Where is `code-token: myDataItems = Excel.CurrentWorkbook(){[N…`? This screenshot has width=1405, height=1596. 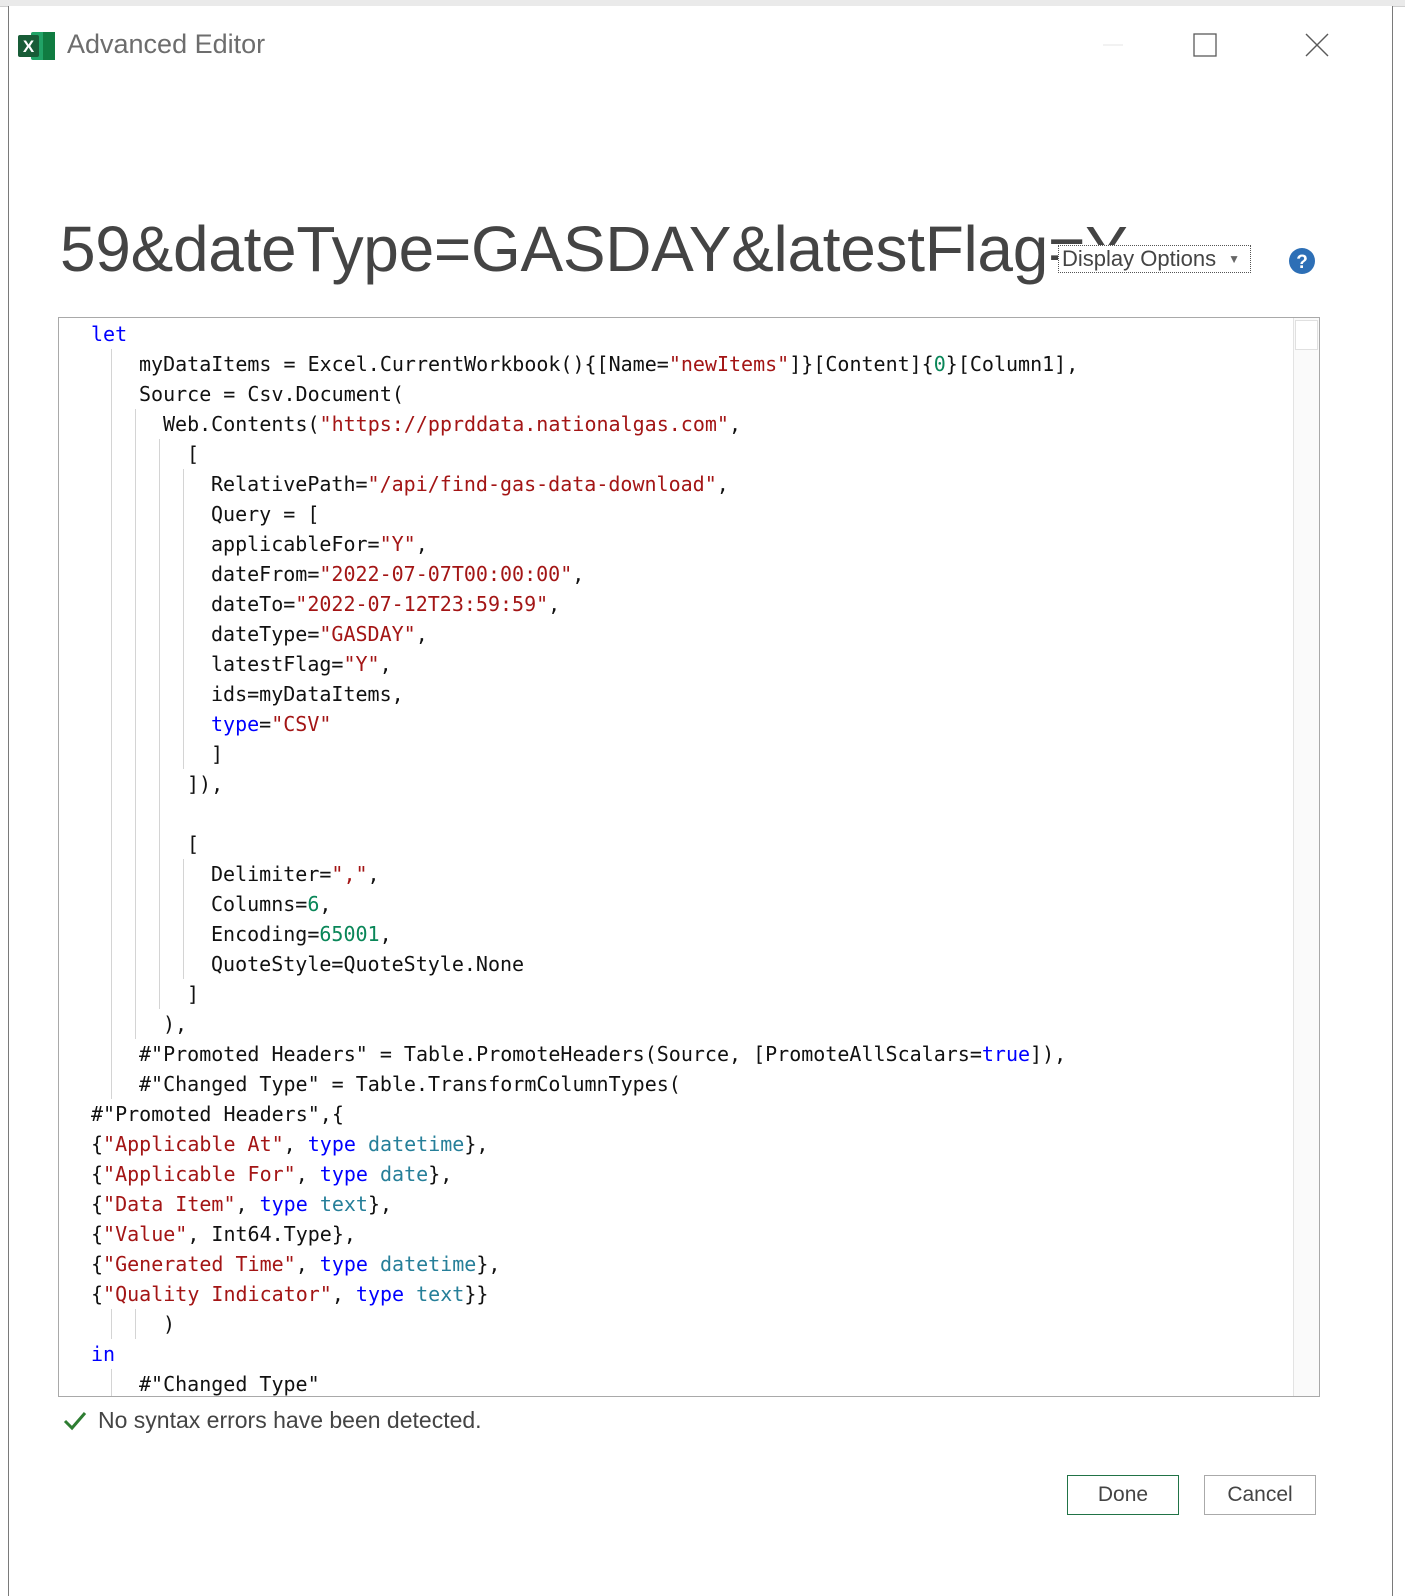
code-token: myDataItems = Excel.CurrentWorkbook(){[N… is located at coordinates (404, 364).